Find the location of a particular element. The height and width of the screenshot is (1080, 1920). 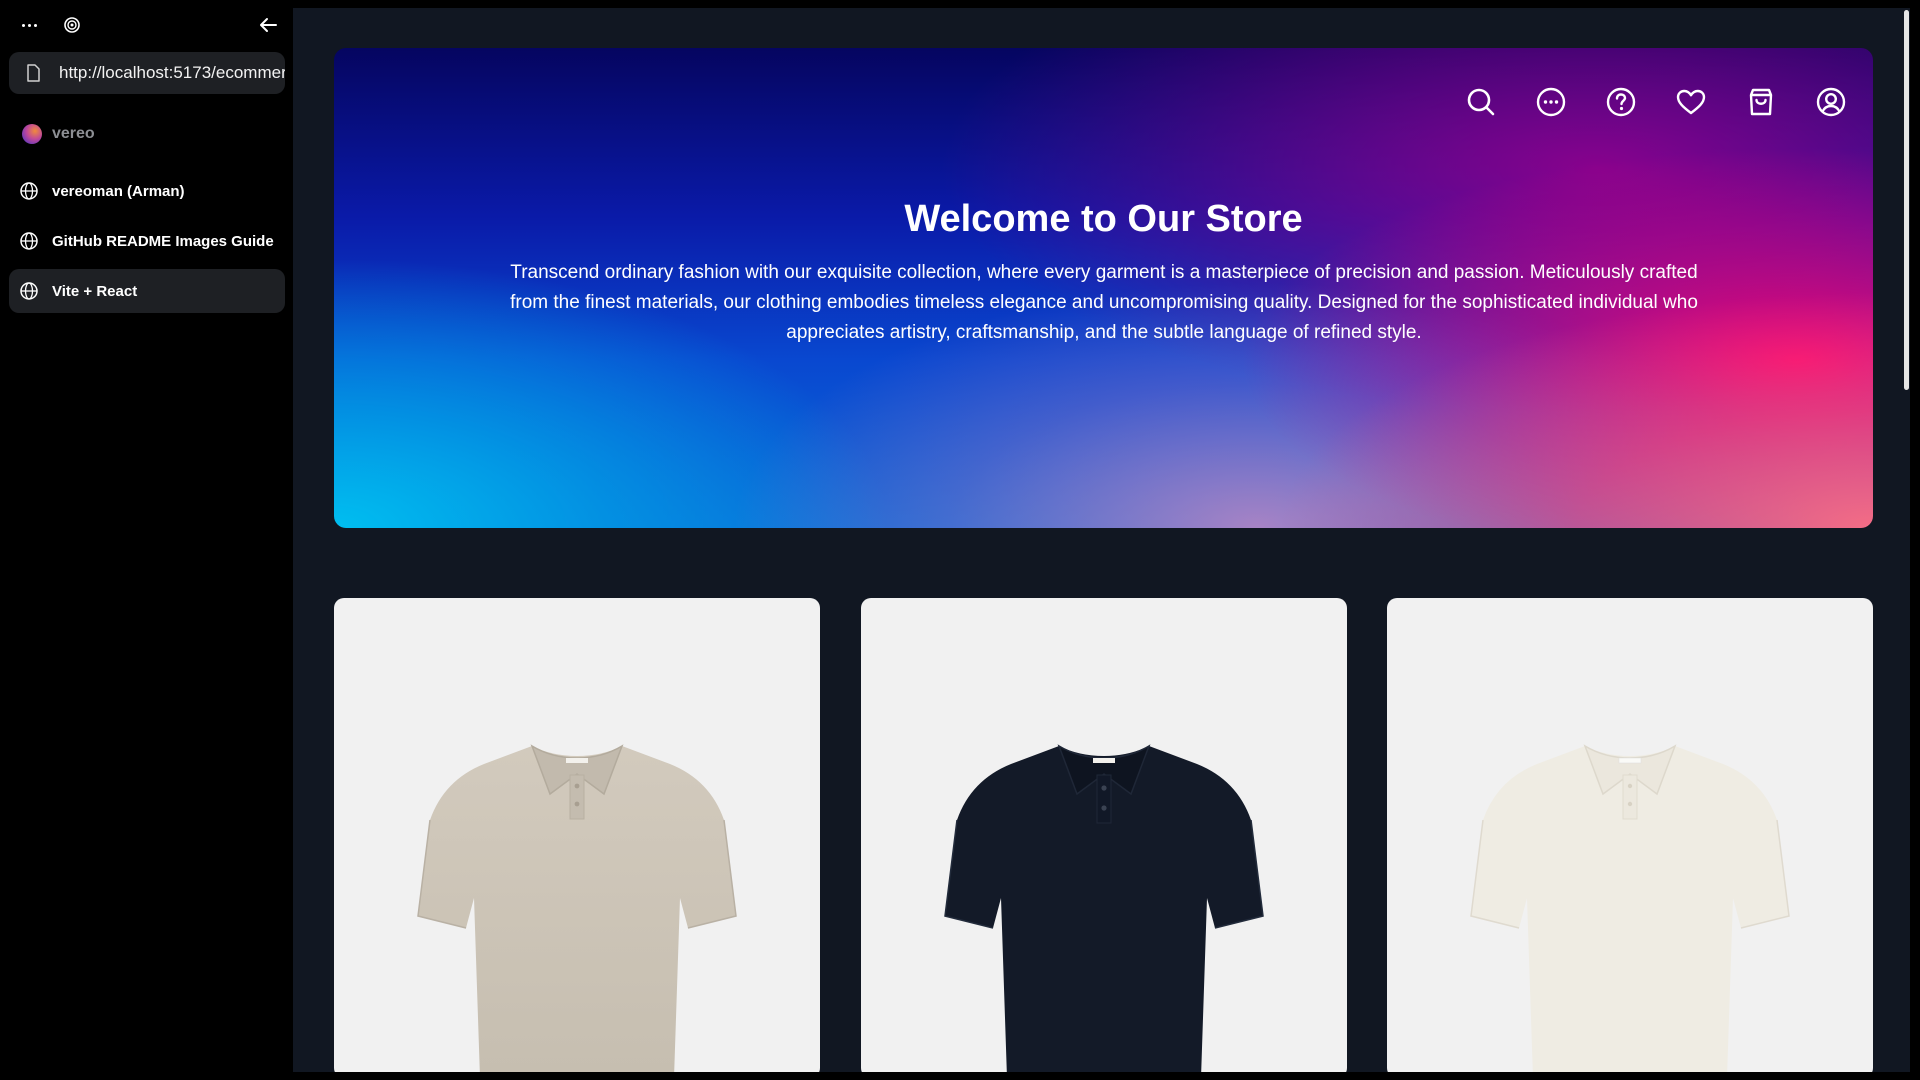

product-card-navy-polo is located at coordinates (1104, 835).